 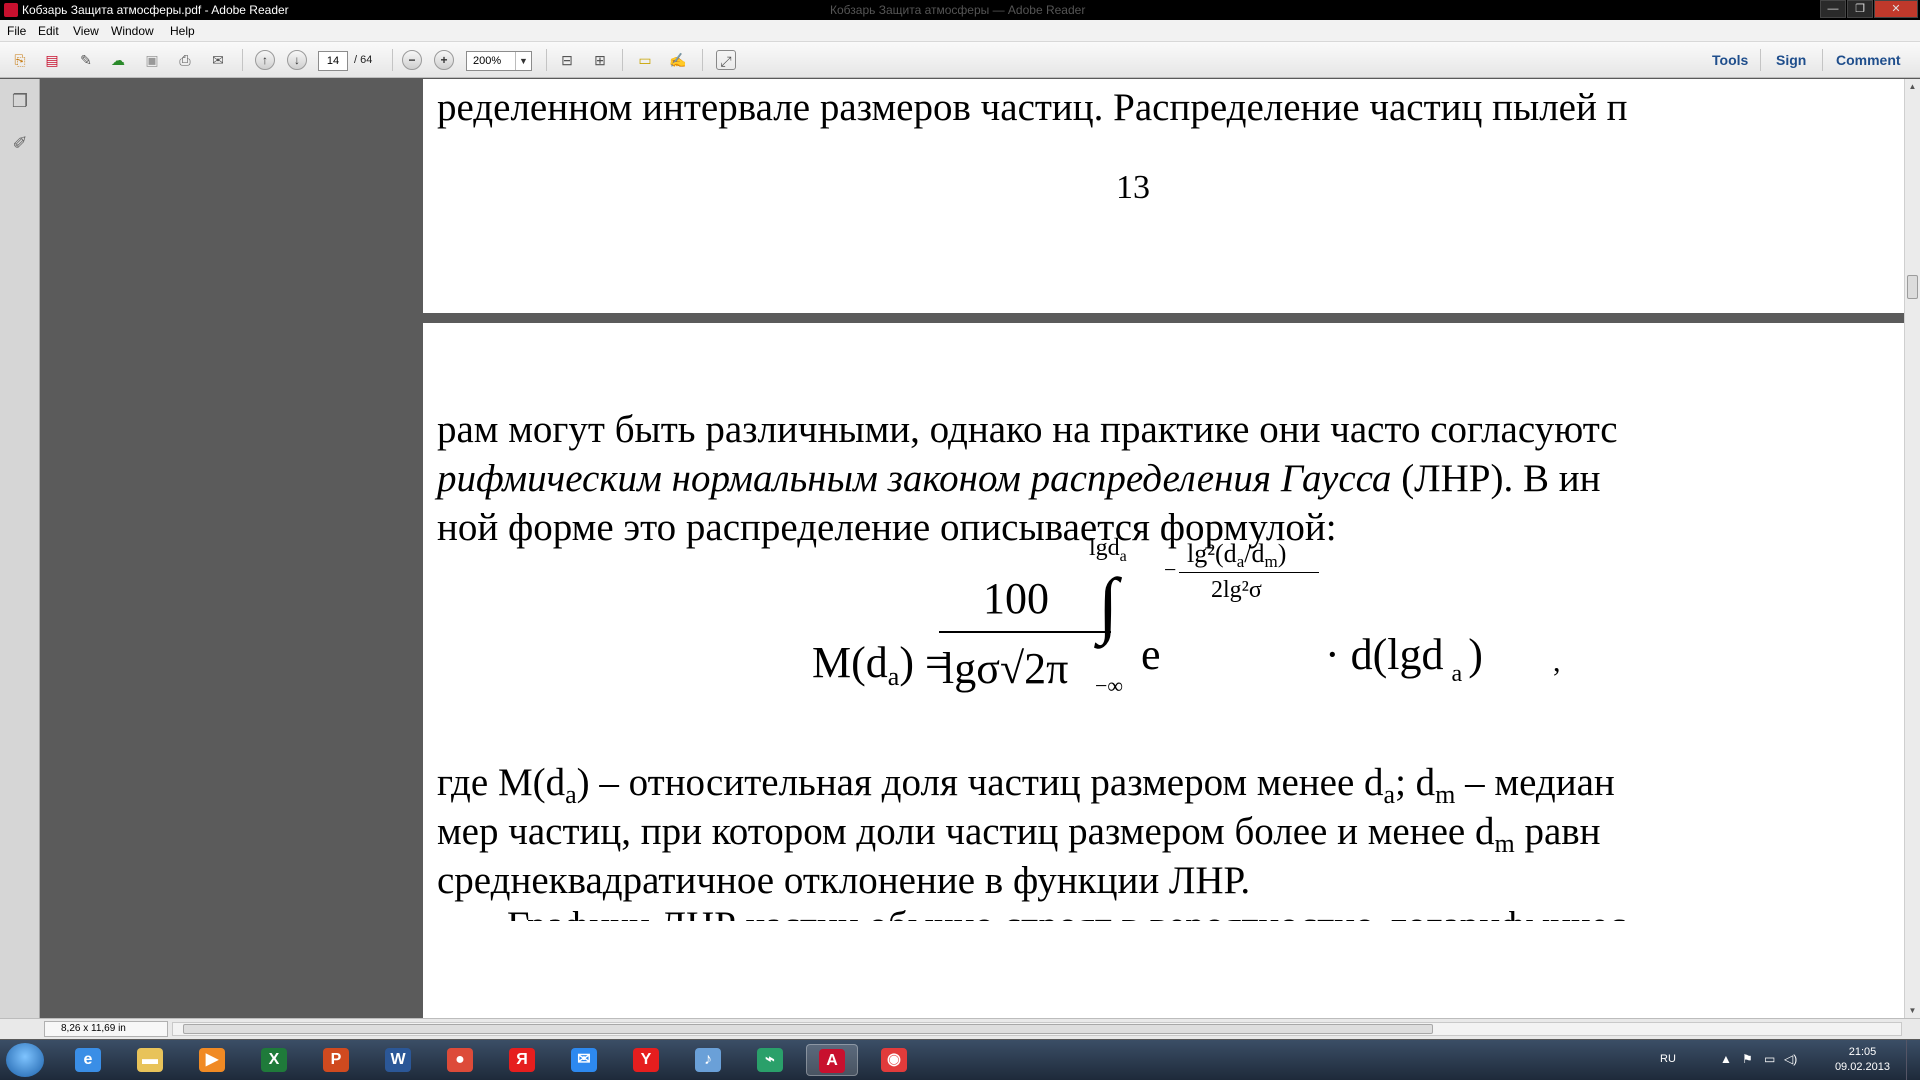 I want to click on start-button, so click(x=25, y=1060).